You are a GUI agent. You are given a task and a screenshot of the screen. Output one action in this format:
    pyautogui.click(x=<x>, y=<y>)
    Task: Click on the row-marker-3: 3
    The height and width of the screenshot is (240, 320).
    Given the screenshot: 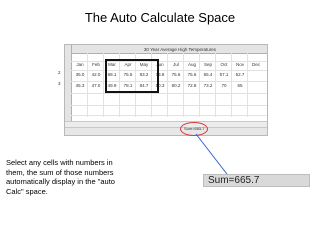 What is the action you would take?
    pyautogui.click(x=59, y=83)
    